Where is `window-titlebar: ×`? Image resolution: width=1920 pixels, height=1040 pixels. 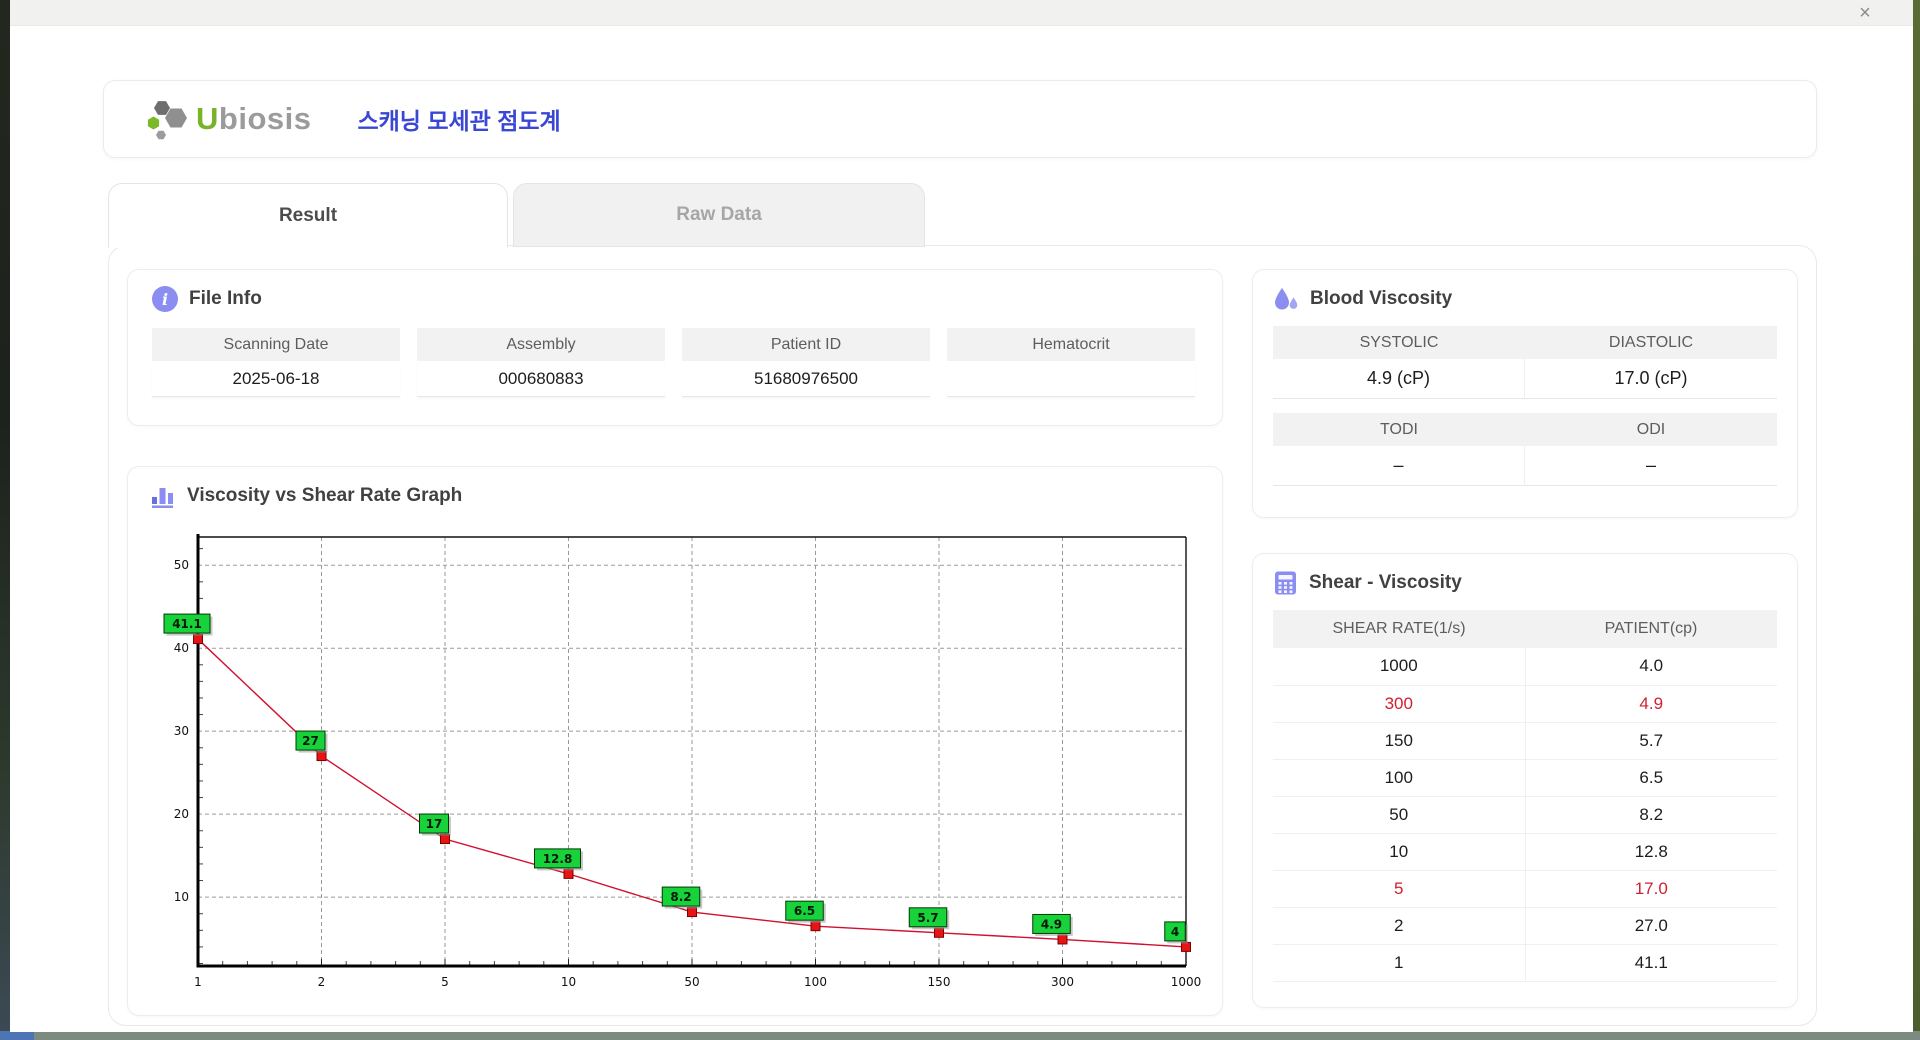
window-titlebar: × is located at coordinates (961, 13).